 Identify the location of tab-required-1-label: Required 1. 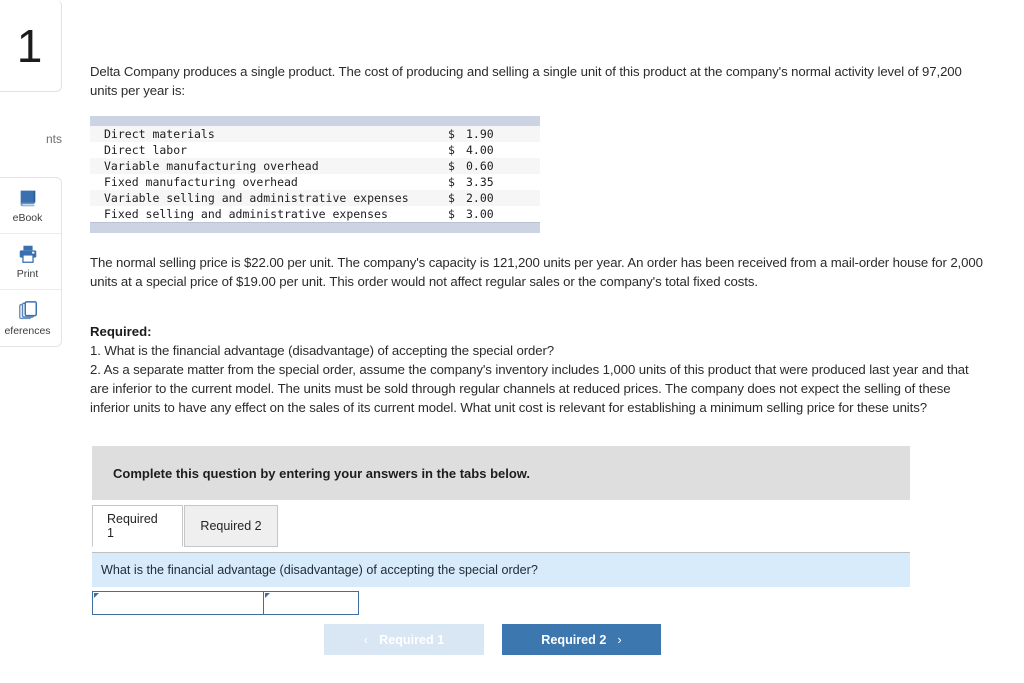
(132, 526).